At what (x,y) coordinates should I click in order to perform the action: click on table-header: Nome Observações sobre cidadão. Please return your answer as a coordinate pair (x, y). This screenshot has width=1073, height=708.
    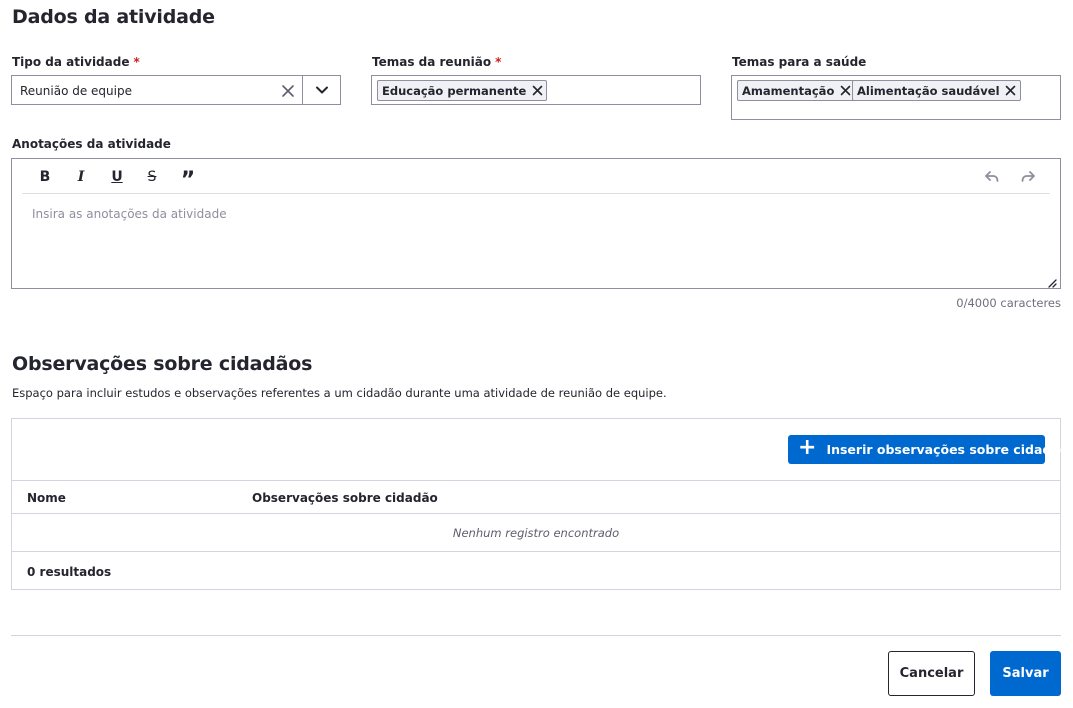
    Looking at the image, I should click on (536, 497).